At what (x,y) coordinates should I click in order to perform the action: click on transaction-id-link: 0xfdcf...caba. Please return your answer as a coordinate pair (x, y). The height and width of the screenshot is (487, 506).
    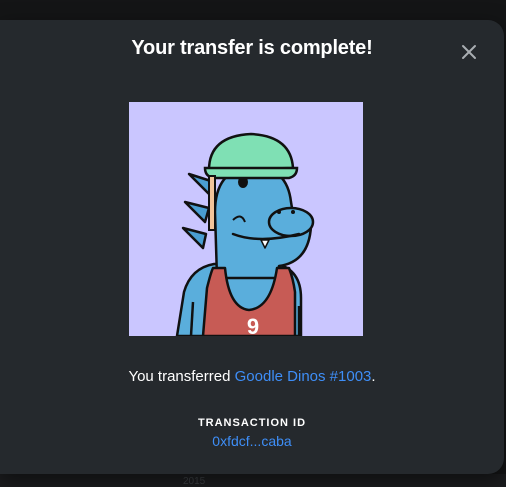
    Looking at the image, I should click on (251, 441).